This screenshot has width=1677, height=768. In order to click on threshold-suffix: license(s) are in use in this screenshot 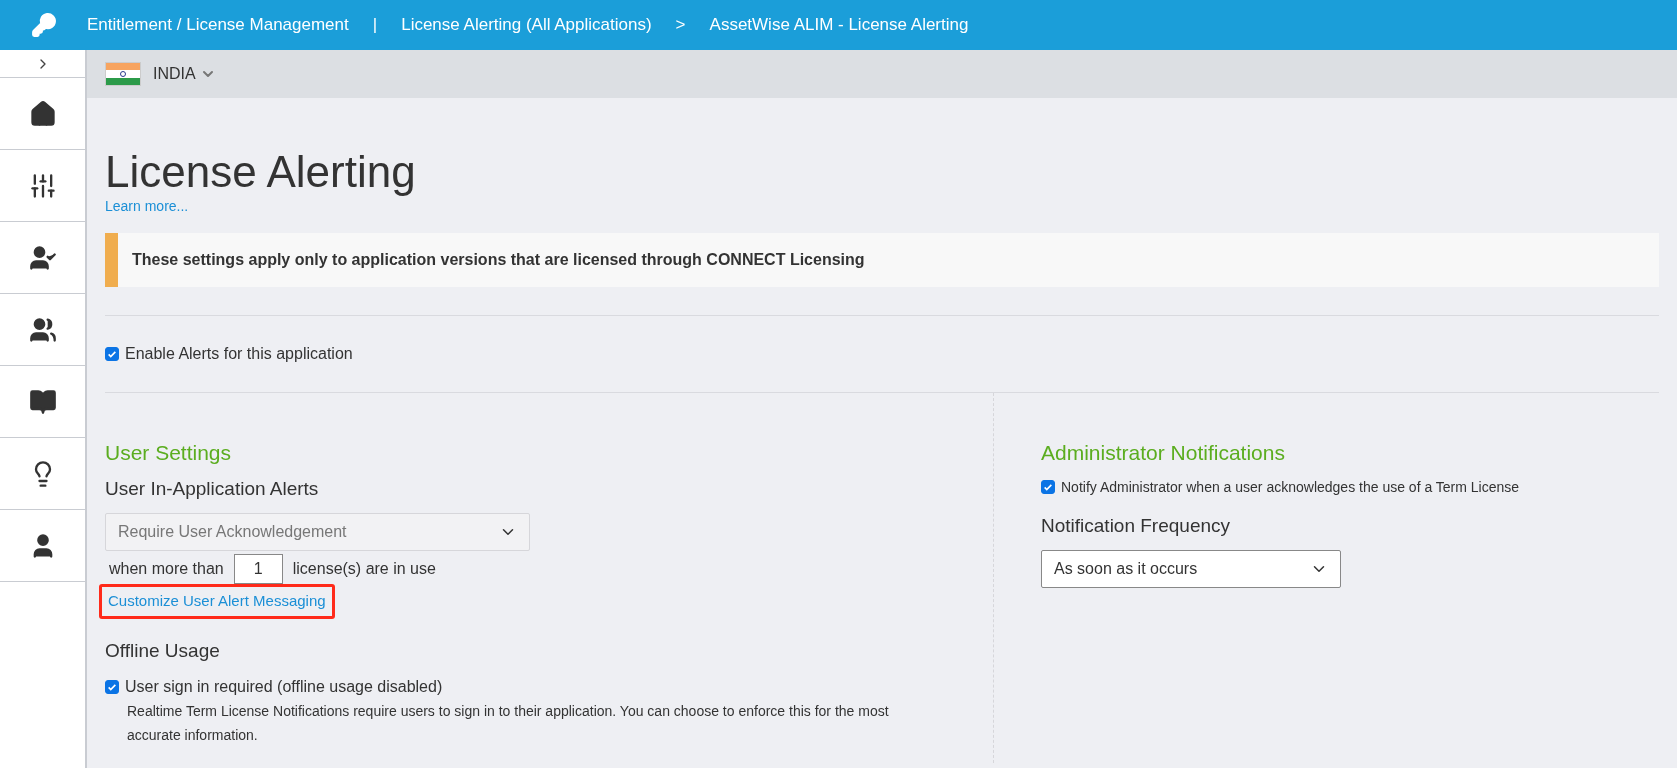, I will do `click(364, 569)`.